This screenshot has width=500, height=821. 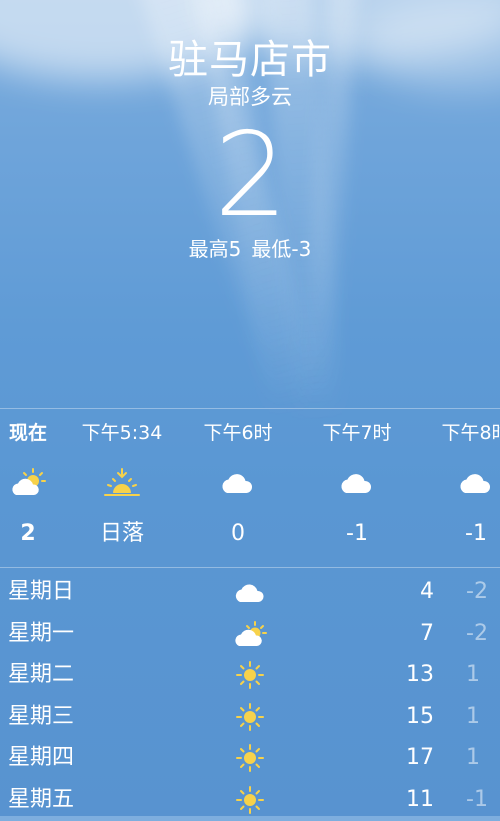 I want to click on high-low-temperature: 最高5 最低-3, so click(x=250, y=249).